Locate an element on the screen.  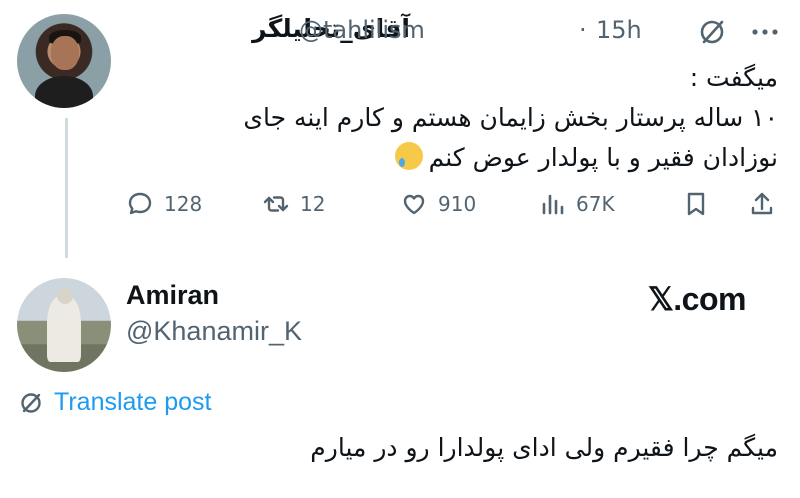
more-icon is located at coordinates (765, 32).